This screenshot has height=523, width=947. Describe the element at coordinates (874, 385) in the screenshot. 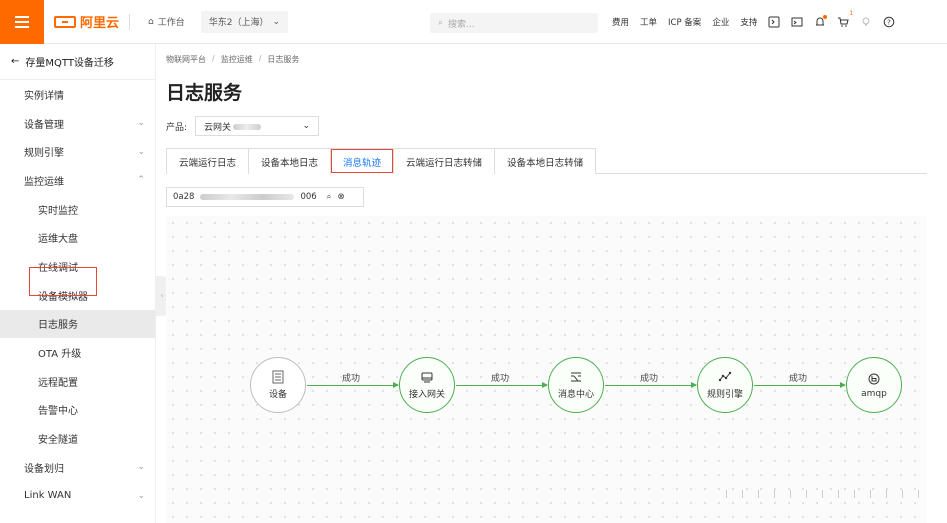

I see `flow-node-amqp: amqp` at that location.